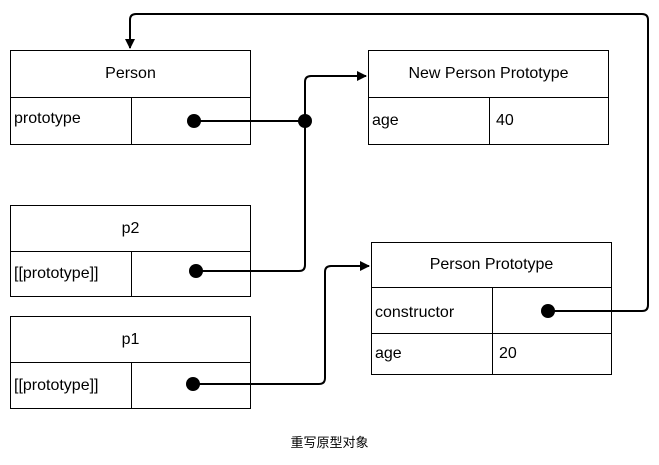 This screenshot has height=465, width=659. I want to click on person-prototype-dot, so click(194, 121).